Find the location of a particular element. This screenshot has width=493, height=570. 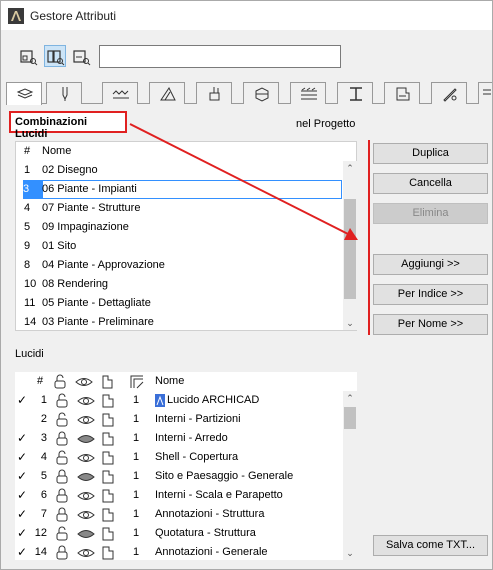

tab-mep is located at coordinates (449, 93).